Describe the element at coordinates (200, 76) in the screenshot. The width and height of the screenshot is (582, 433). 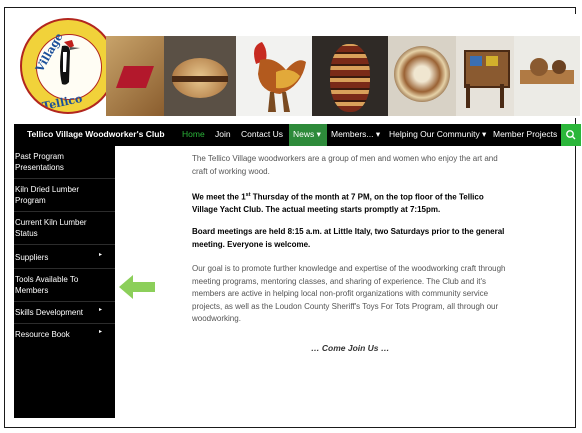
I see `photo-wood-bowl` at that location.